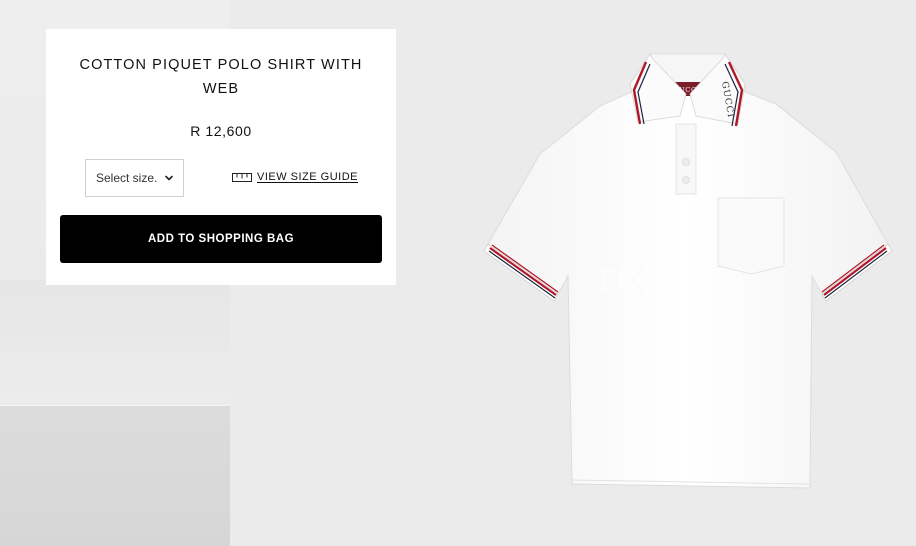  What do you see at coordinates (637, 278) in the screenshot?
I see `watermark-text: rixx` at bounding box center [637, 278].